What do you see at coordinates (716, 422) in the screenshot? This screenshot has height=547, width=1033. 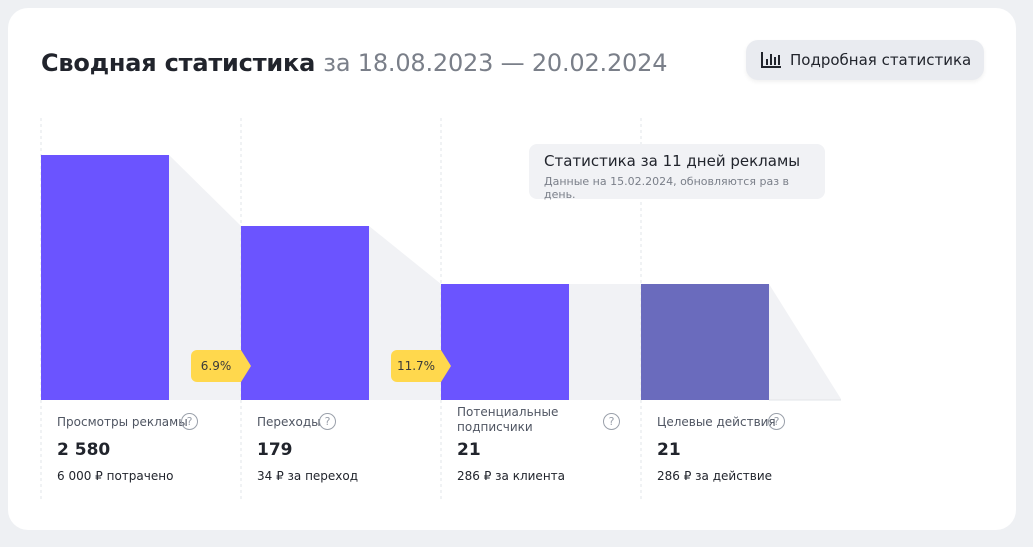 I see `metric-label: Целевые действия` at bounding box center [716, 422].